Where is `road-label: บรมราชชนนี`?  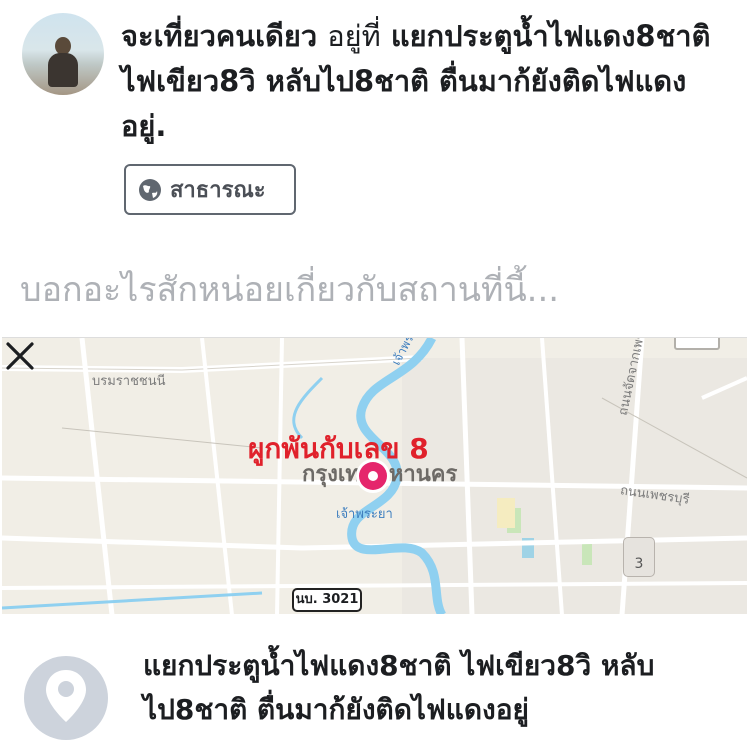 road-label: บรมราชชนนี is located at coordinates (129, 381).